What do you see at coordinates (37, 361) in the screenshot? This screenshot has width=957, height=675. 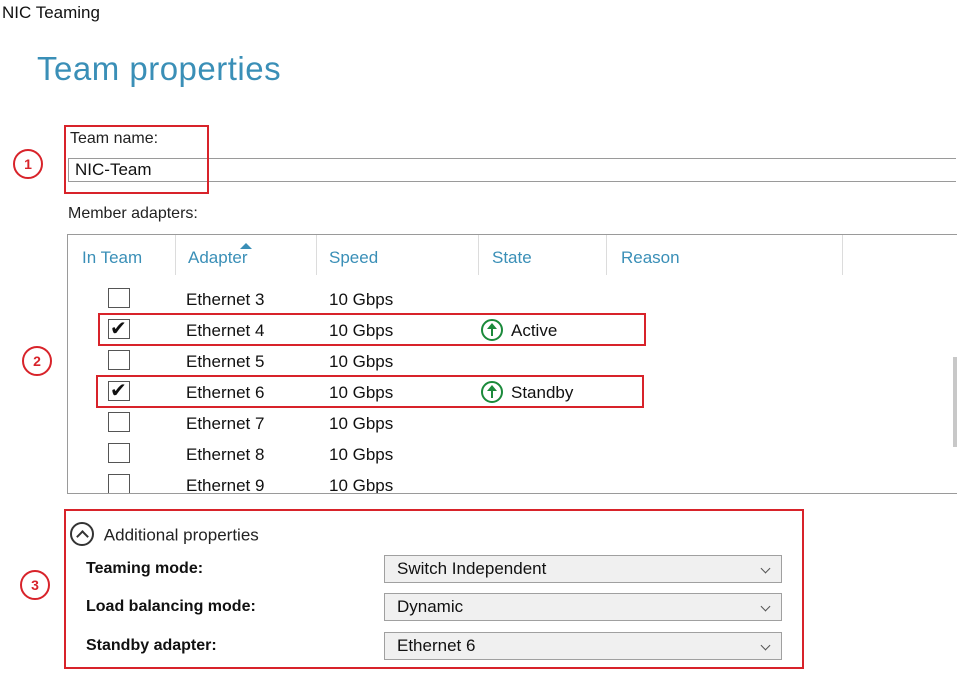 I see `annotation-marker-2: 2` at bounding box center [37, 361].